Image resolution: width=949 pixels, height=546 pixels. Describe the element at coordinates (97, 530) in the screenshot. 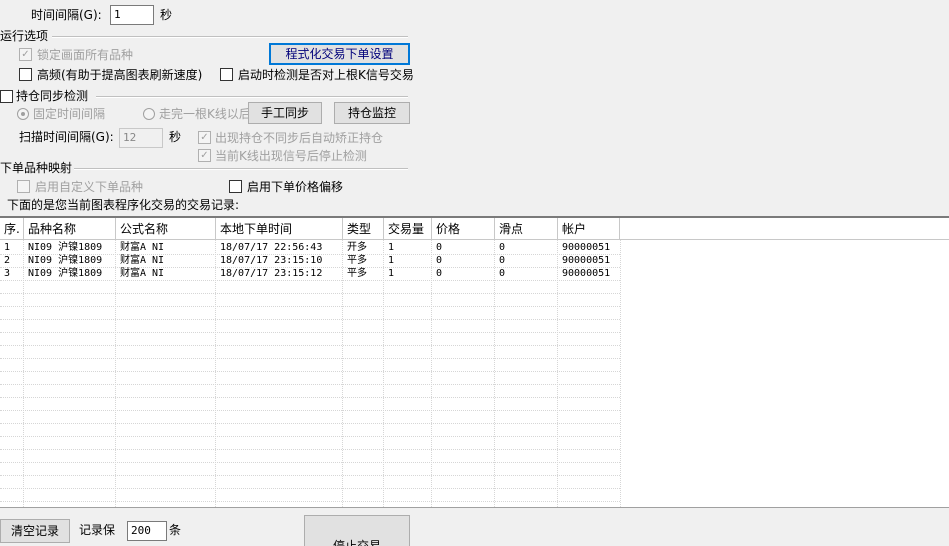

I see `keep-records-label: 记录保` at that location.